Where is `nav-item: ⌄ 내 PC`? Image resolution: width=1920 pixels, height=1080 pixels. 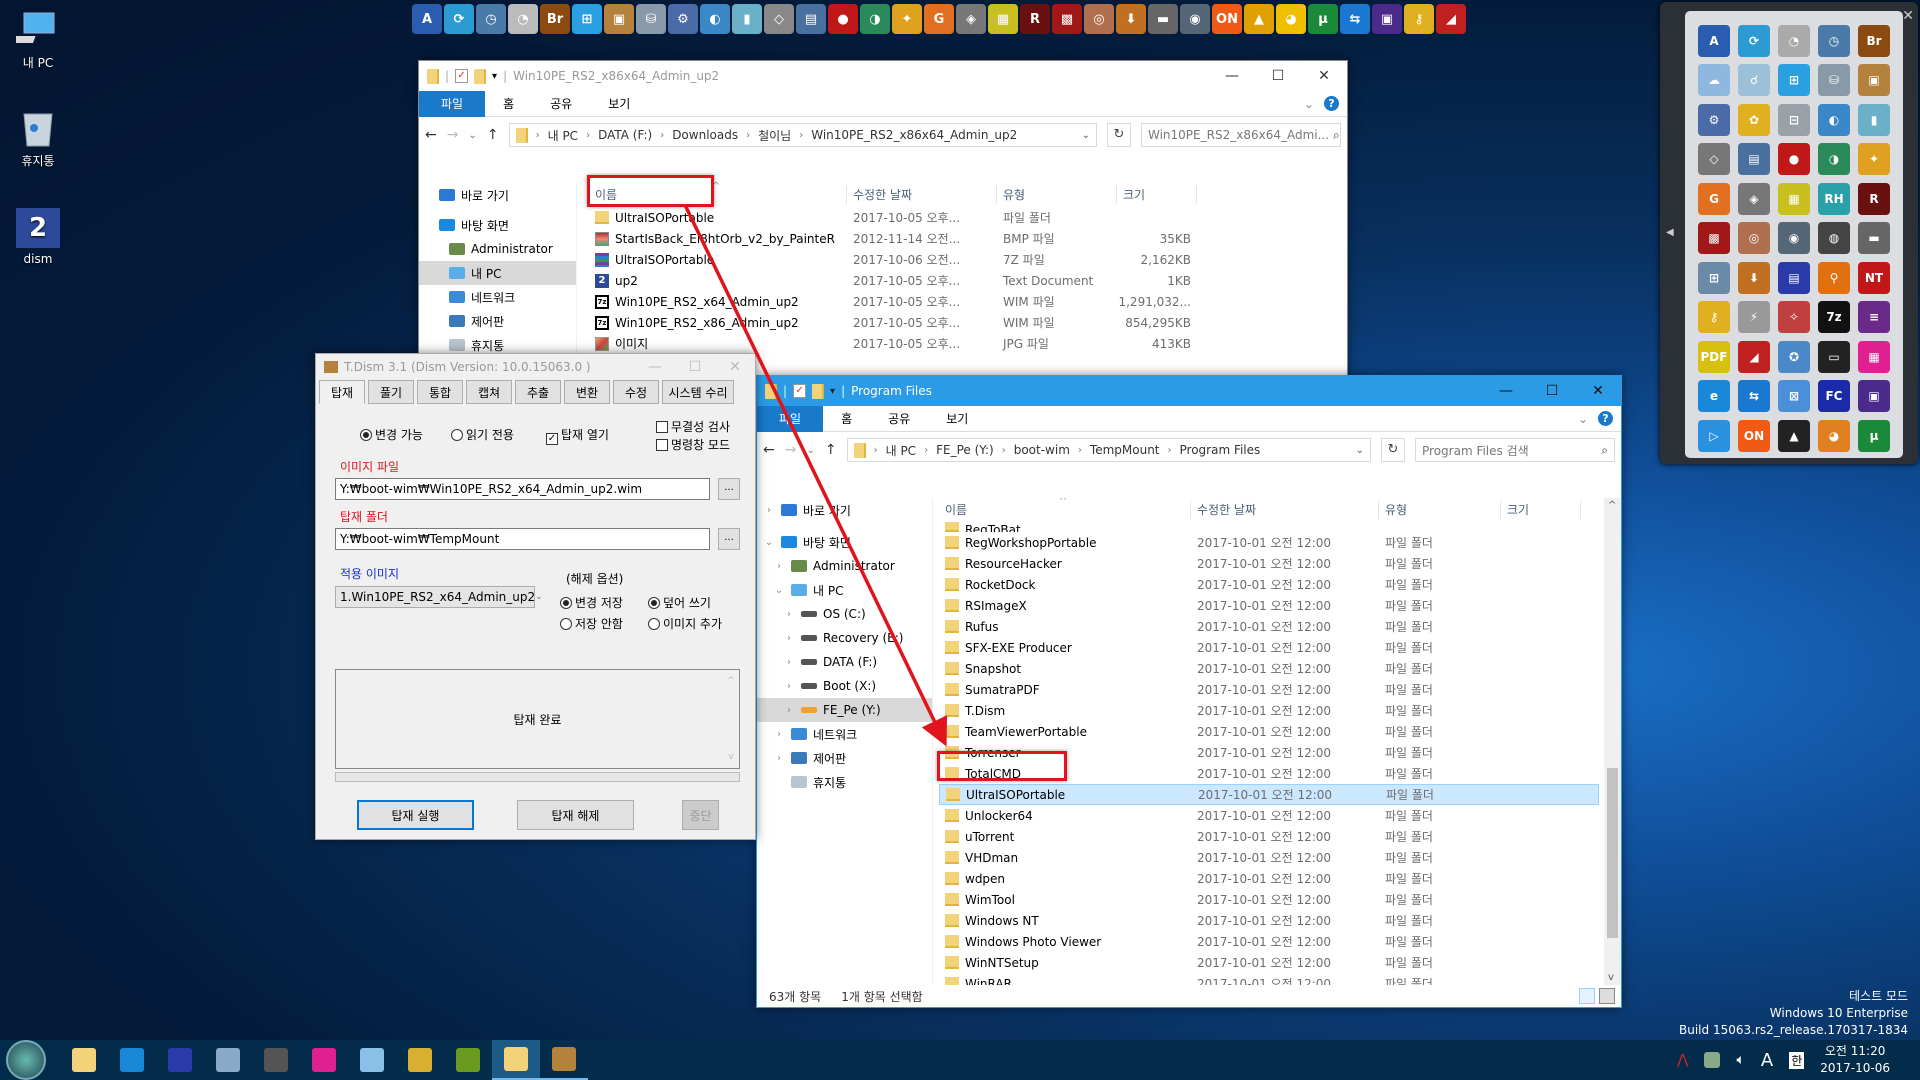
nav-item: ⌄ 내 PC is located at coordinates (844, 590).